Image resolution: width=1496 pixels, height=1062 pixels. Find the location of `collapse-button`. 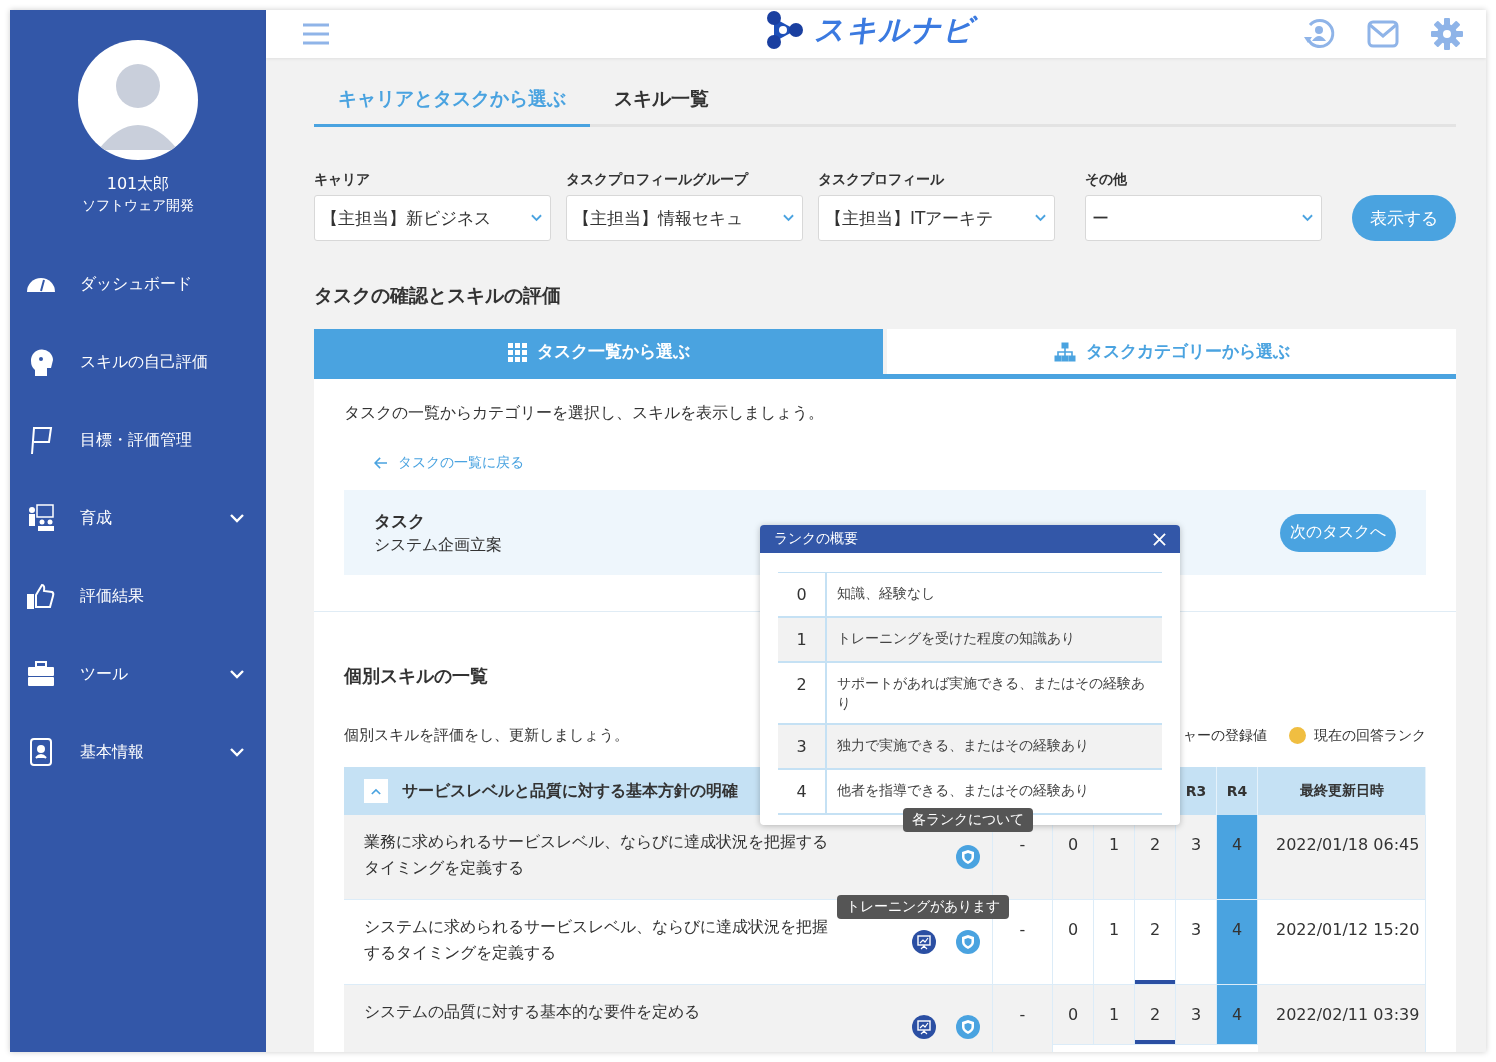

collapse-button is located at coordinates (376, 791).